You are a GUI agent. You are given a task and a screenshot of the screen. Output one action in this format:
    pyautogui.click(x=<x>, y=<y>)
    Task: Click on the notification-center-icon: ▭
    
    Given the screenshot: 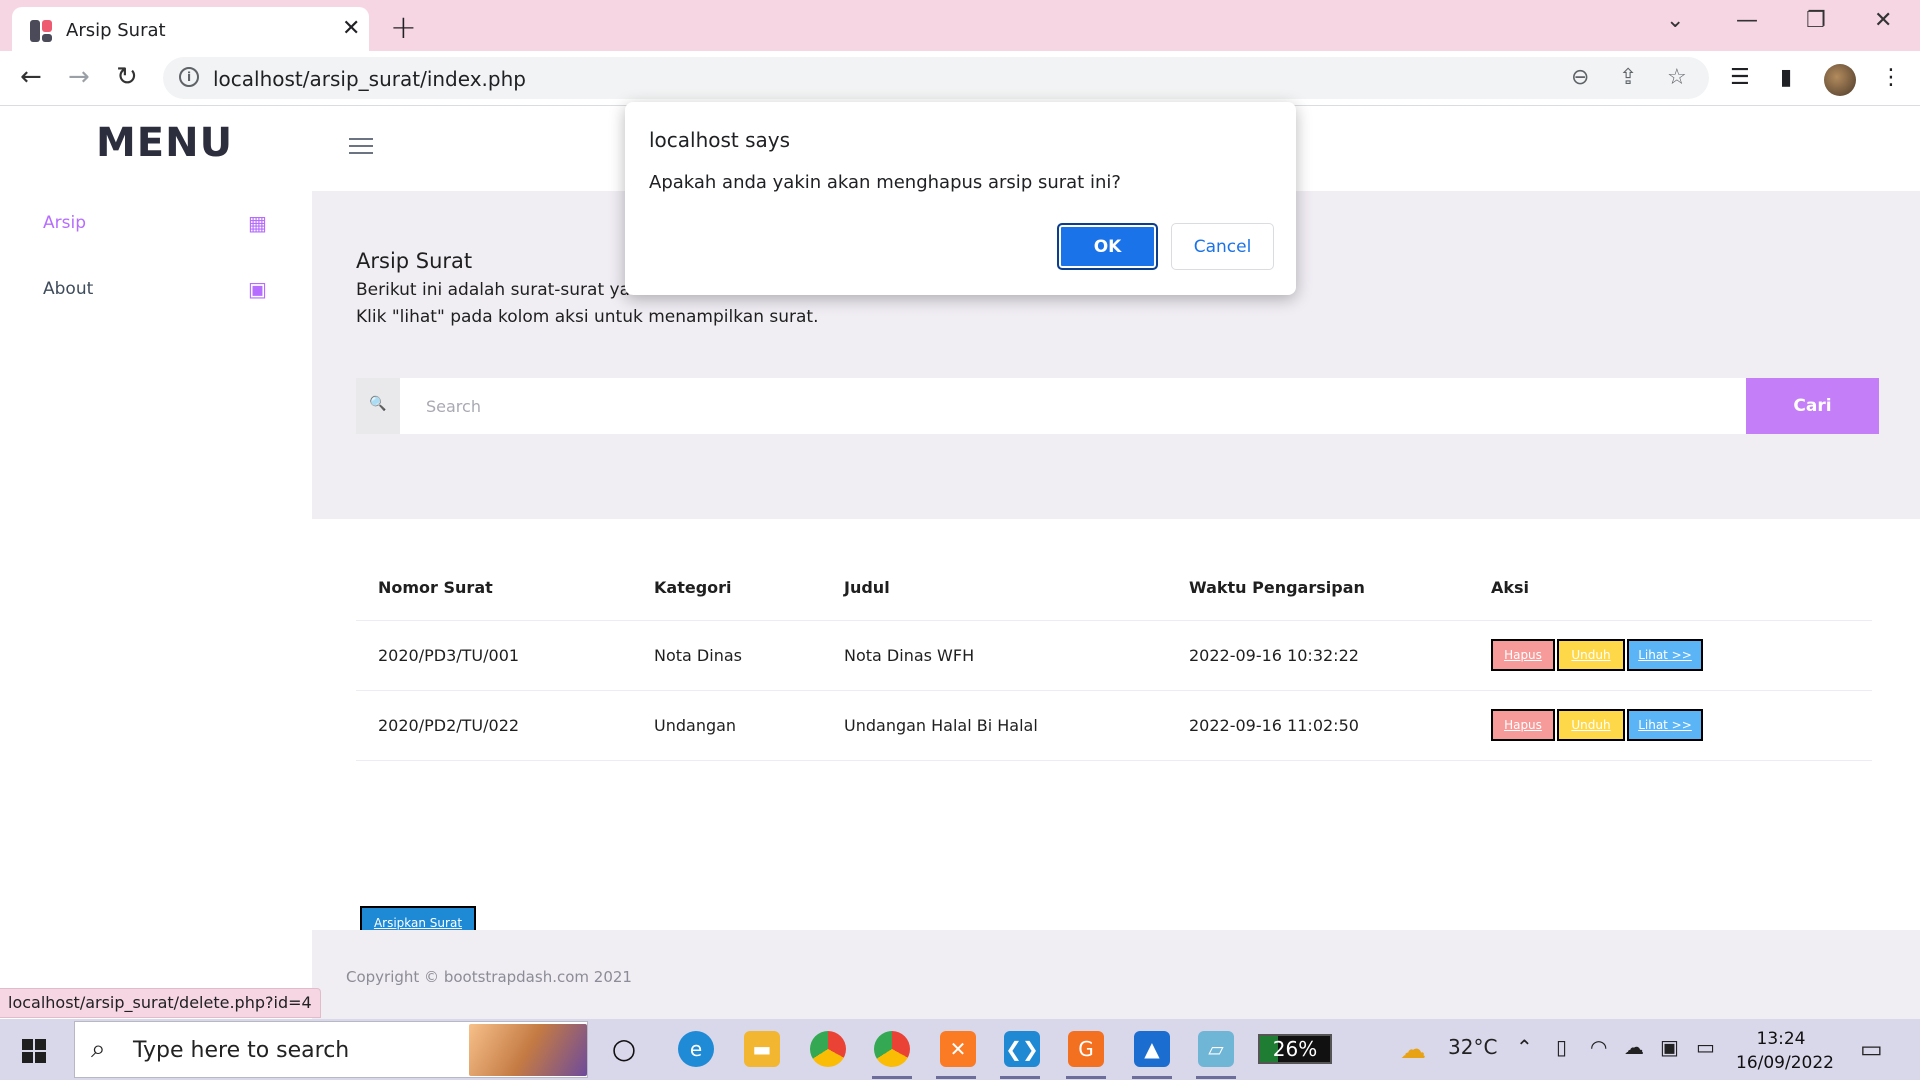 What is the action you would take?
    pyautogui.click(x=1871, y=1049)
    